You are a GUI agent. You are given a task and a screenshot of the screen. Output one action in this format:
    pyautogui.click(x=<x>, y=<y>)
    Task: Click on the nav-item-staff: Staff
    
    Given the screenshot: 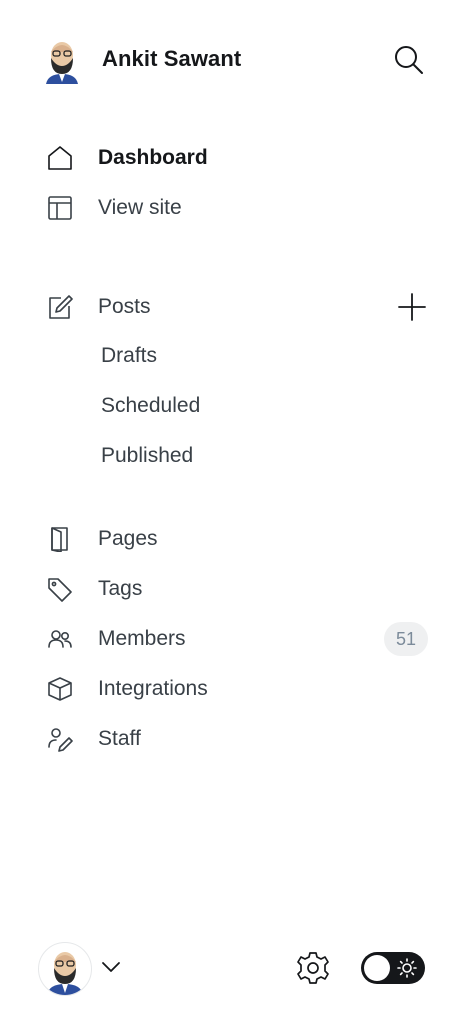 What is the action you would take?
    pyautogui.click(x=233, y=739)
    